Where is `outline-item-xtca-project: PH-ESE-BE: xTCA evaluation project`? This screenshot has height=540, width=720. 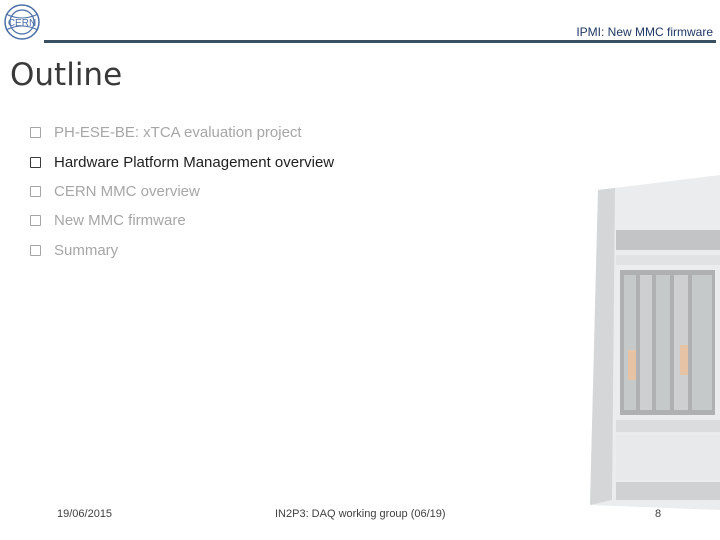 outline-item-xtca-project: PH-ESE-BE: xTCA evaluation project is located at coordinates (182, 132).